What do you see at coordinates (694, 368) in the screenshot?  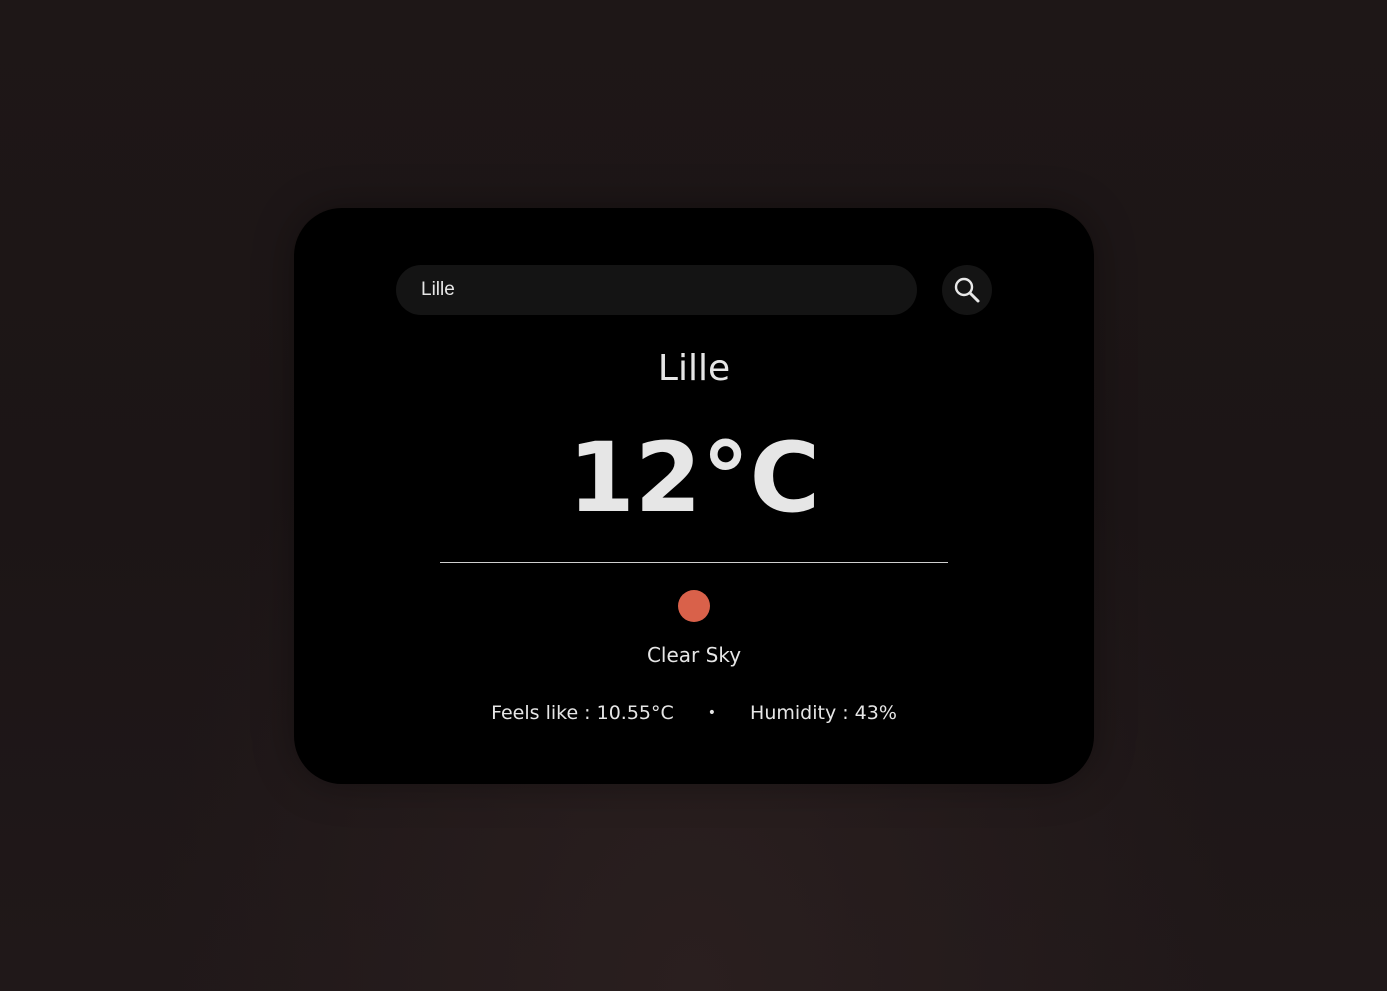 I see `city-name: Lille` at bounding box center [694, 368].